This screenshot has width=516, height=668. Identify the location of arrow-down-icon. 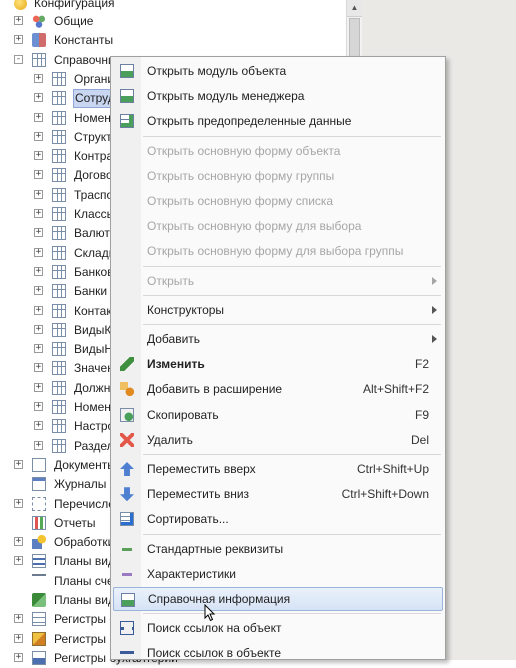
(127, 494).